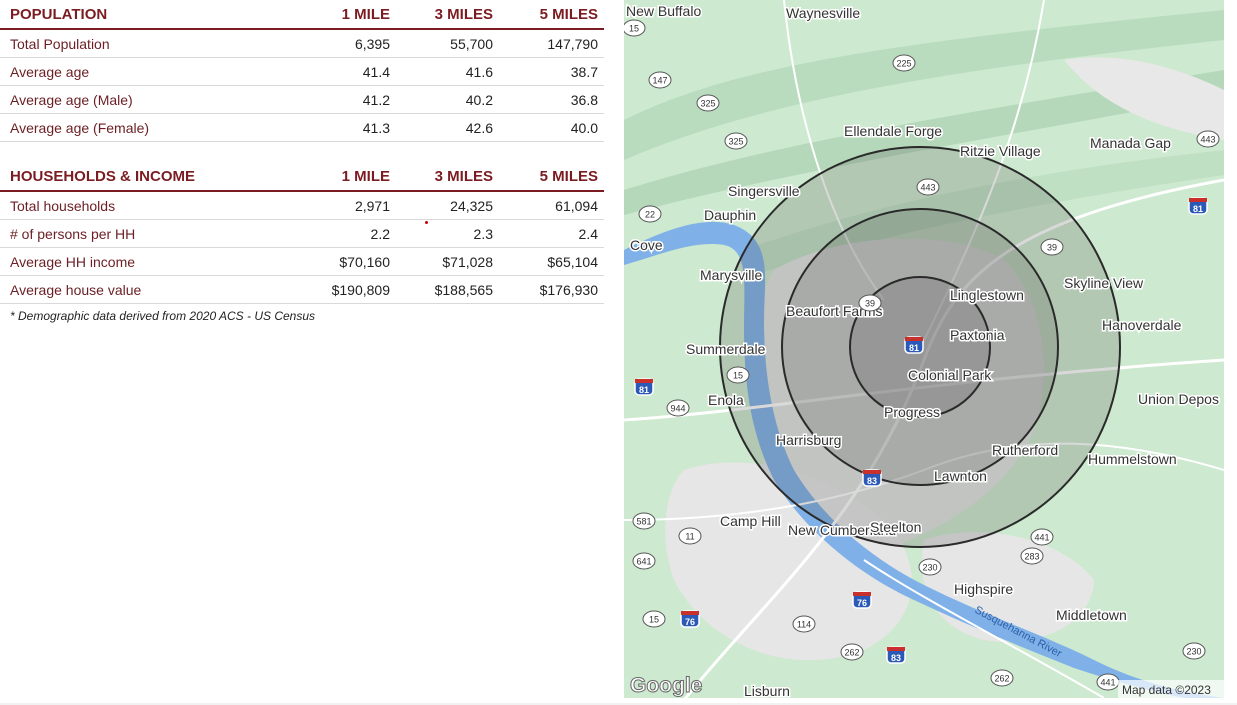 This screenshot has height=705, width=1237. I want to click on svg-text: 225, so click(903, 64).